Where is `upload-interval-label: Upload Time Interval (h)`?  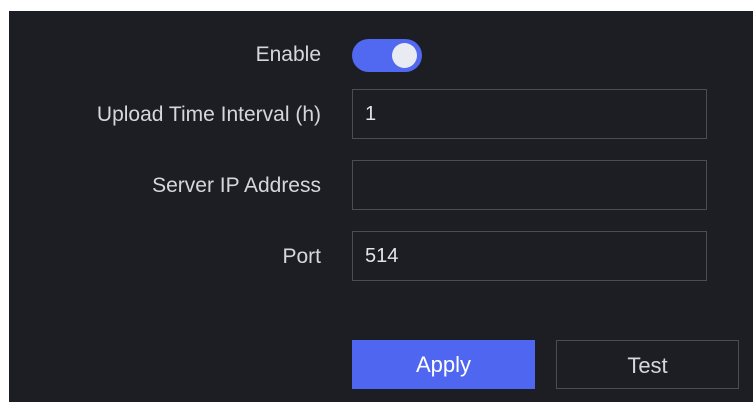
upload-interval-label: Upload Time Interval (h) is located at coordinates (208, 114).